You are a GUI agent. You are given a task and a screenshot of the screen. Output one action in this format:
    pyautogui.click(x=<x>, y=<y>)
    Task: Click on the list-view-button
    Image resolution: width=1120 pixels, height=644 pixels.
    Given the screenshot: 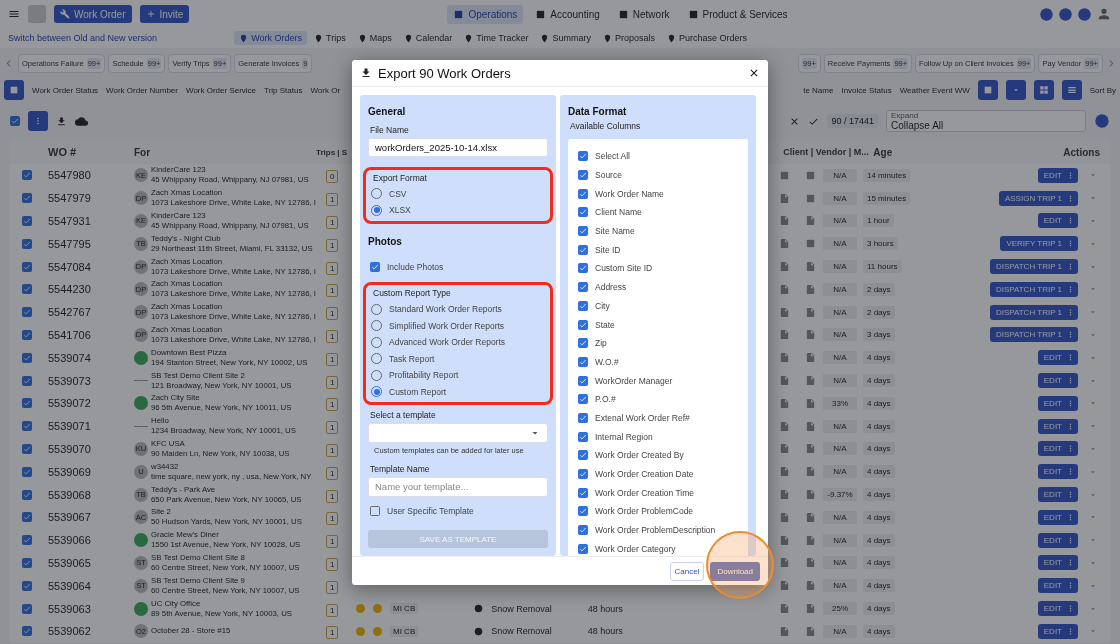 What is the action you would take?
    pyautogui.click(x=1071, y=90)
    